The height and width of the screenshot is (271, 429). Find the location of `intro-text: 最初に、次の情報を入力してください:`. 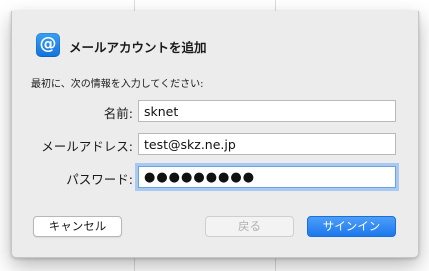

intro-text: 最初に、次の情報を入力してください: is located at coordinates (117, 84).